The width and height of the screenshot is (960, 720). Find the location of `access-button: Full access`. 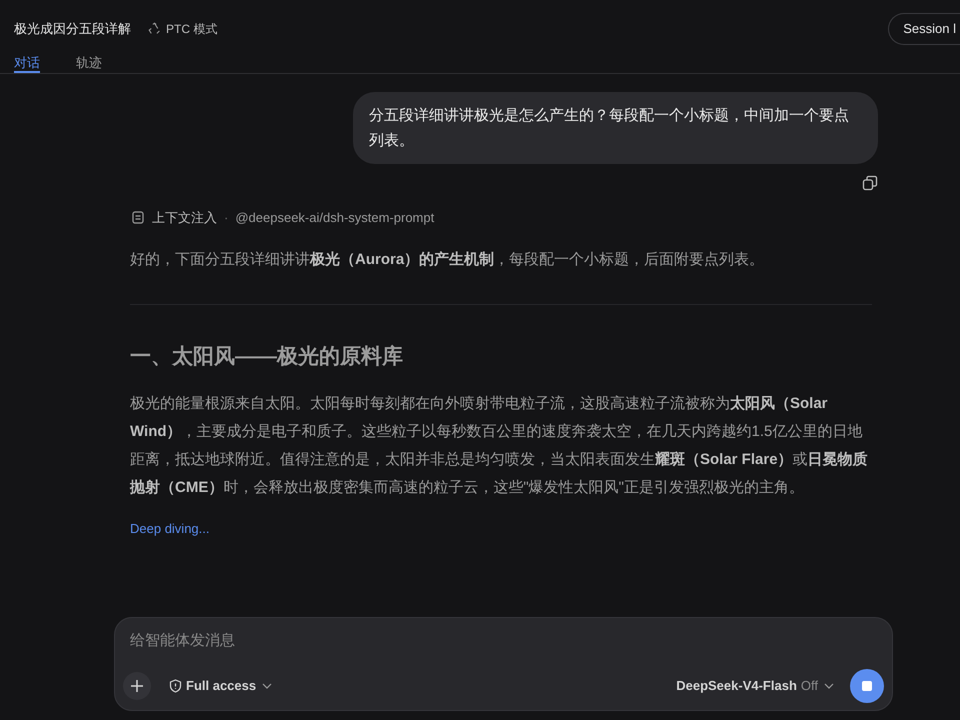

access-button: Full access is located at coordinates (220, 686).